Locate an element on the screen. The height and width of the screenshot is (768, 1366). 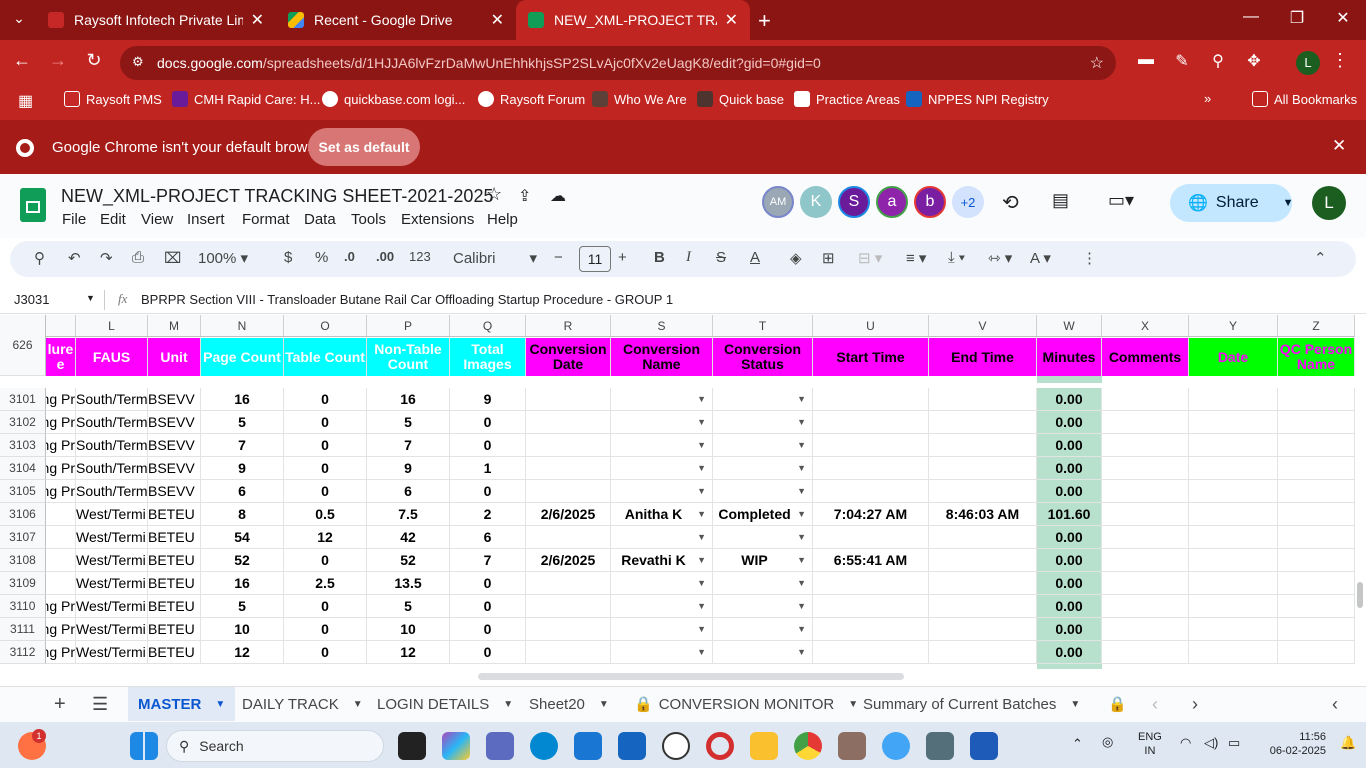
table-cell: 2/6/2025 is located at coordinates (568, 514).